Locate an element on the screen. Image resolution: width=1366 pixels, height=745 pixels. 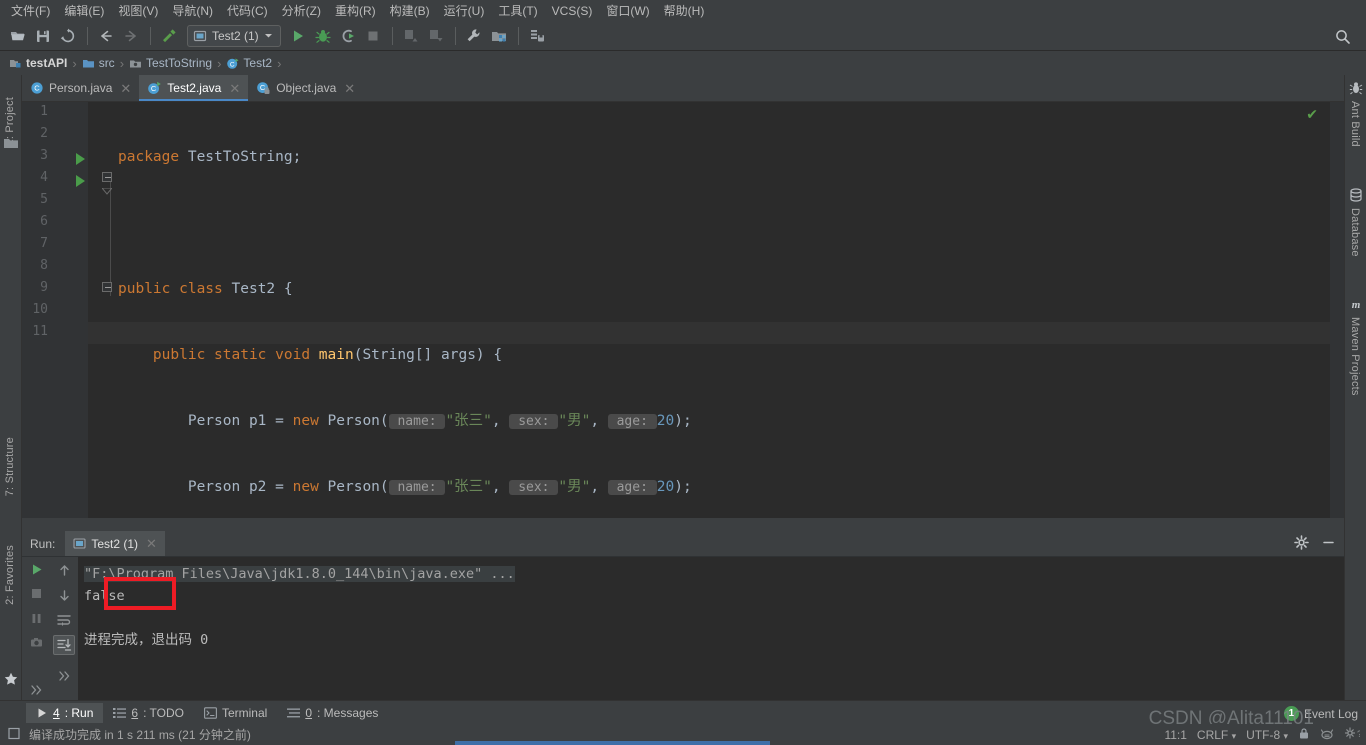
breadcrumb-item-class: C Test2 is located at coordinates (249, 63).